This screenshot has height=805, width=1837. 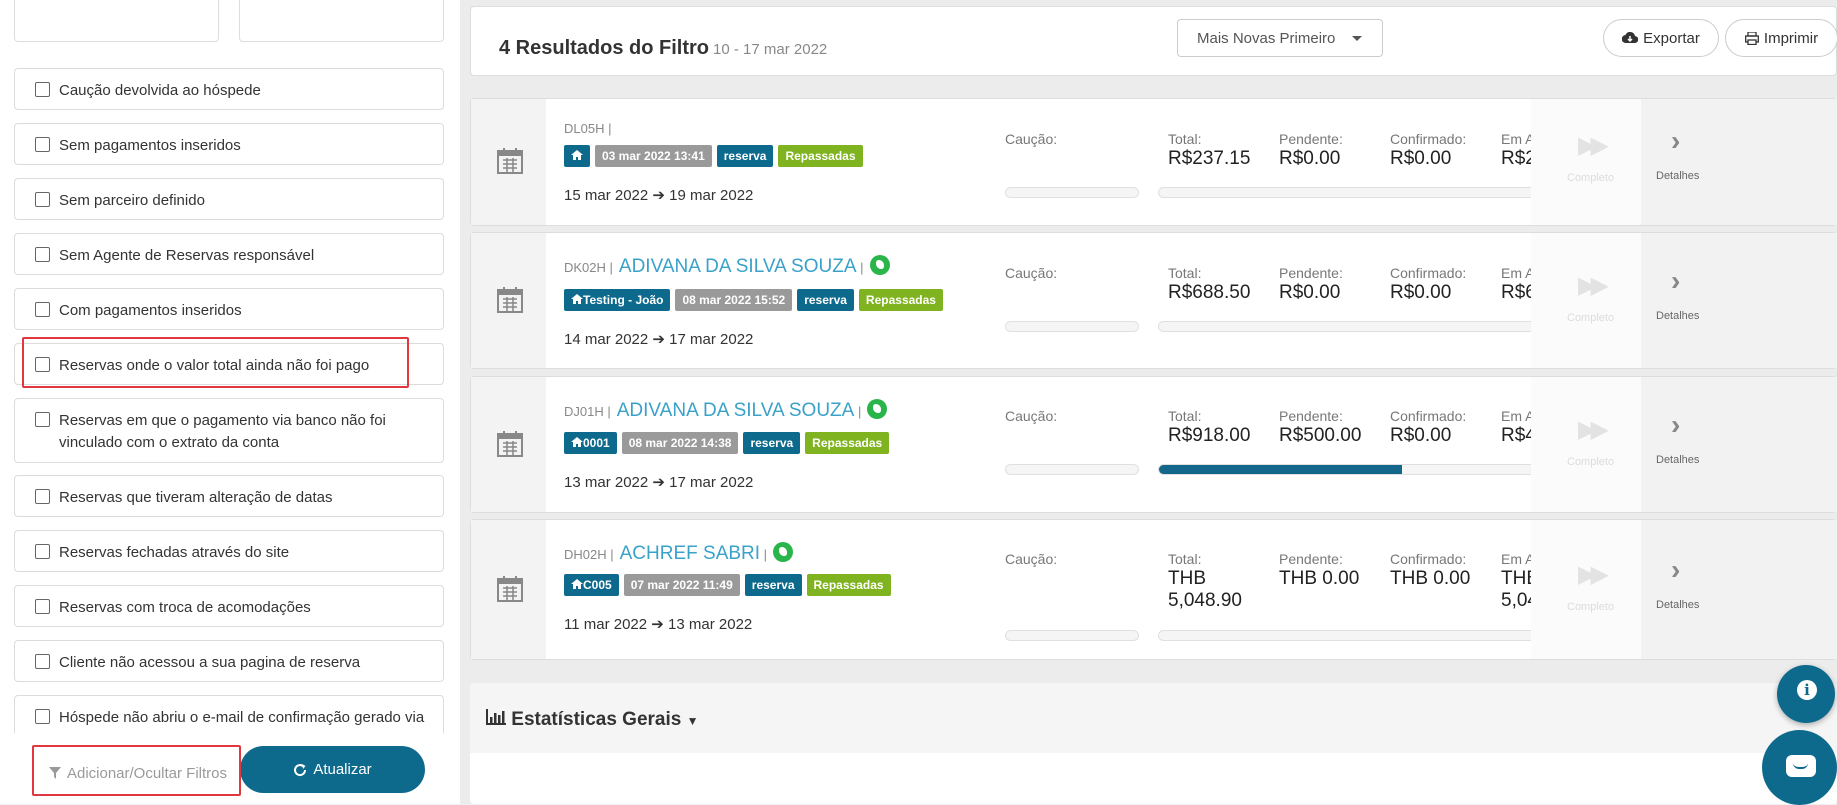 I want to click on total-value: R$918.00, so click(x=1209, y=435).